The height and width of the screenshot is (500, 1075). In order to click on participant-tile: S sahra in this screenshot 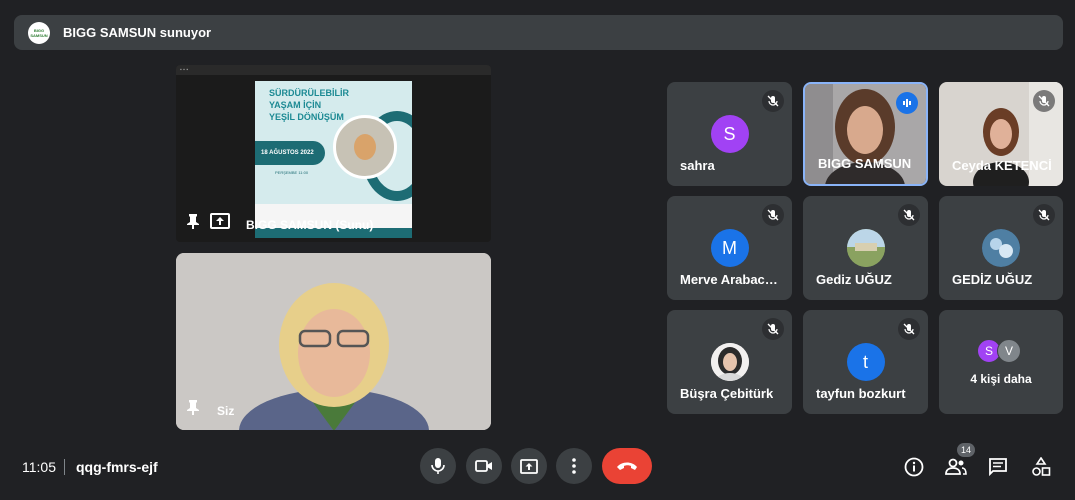, I will do `click(729, 134)`.